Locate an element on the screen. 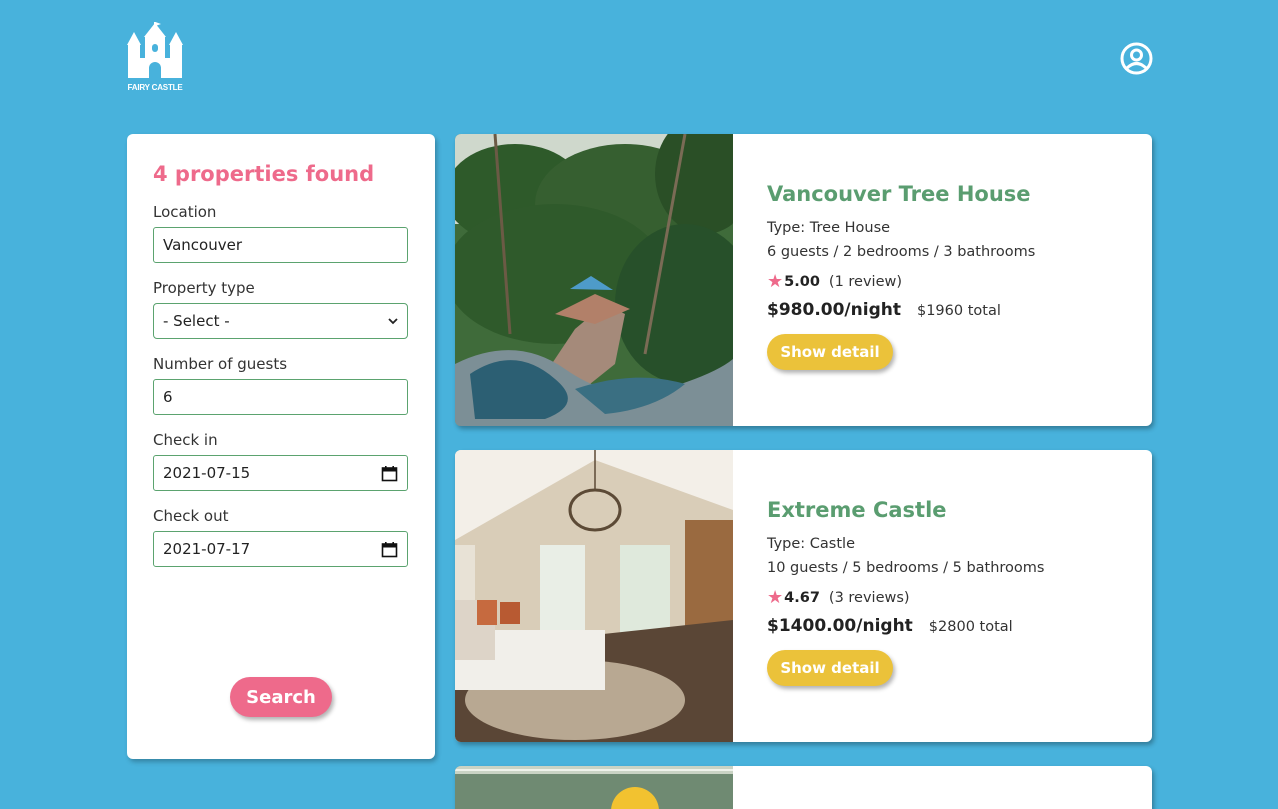 Image resolution: width=1278 pixels, height=809 pixels. fairy-castle-logo: FAIRY CASTLE is located at coordinates (155, 57).